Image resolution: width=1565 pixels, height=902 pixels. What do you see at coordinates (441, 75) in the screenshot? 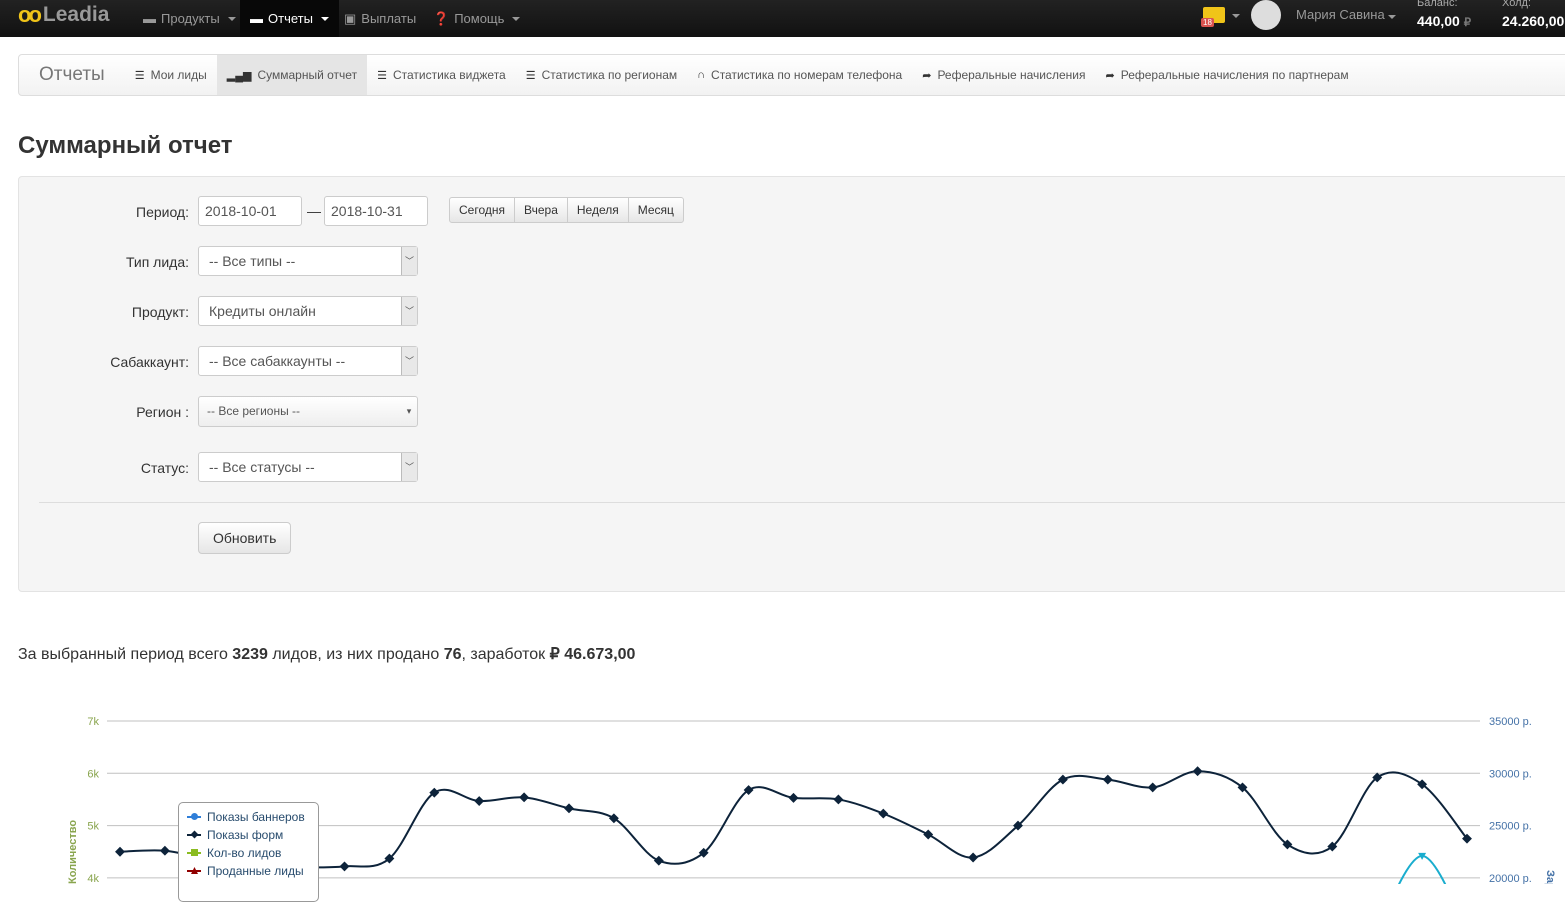
I see `tab-widget-stats: ☰ Статистика виджета` at bounding box center [441, 75].